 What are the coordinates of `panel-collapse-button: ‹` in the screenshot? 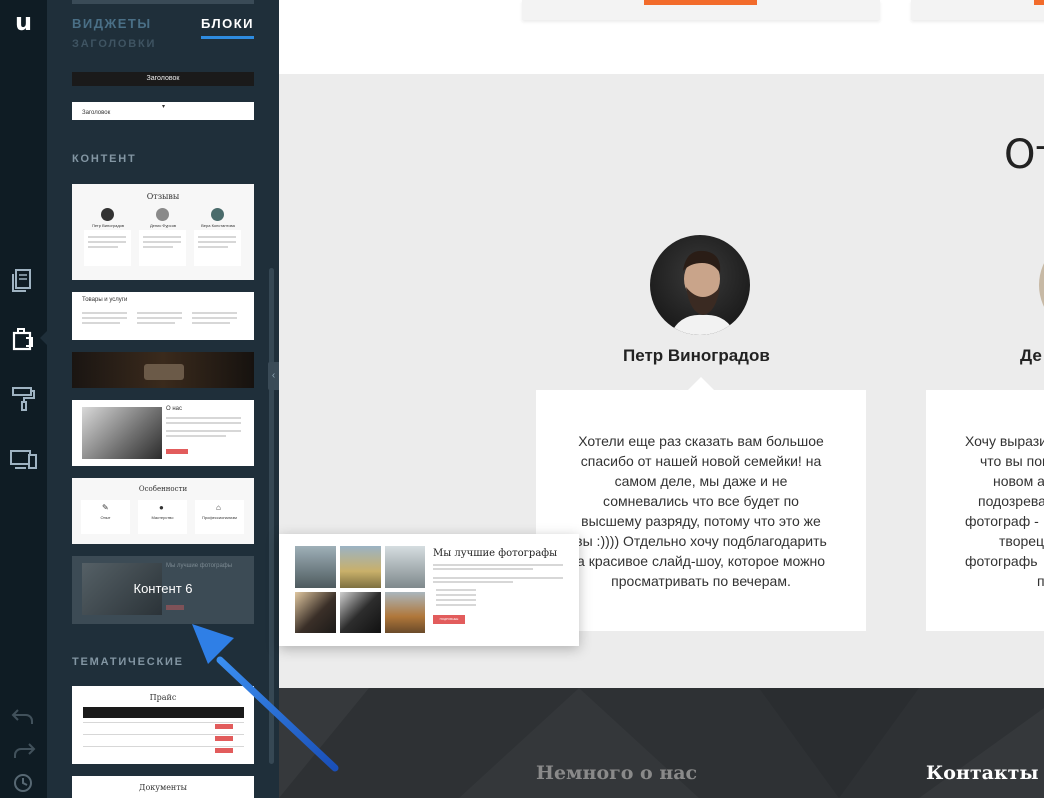 It's located at (273, 376).